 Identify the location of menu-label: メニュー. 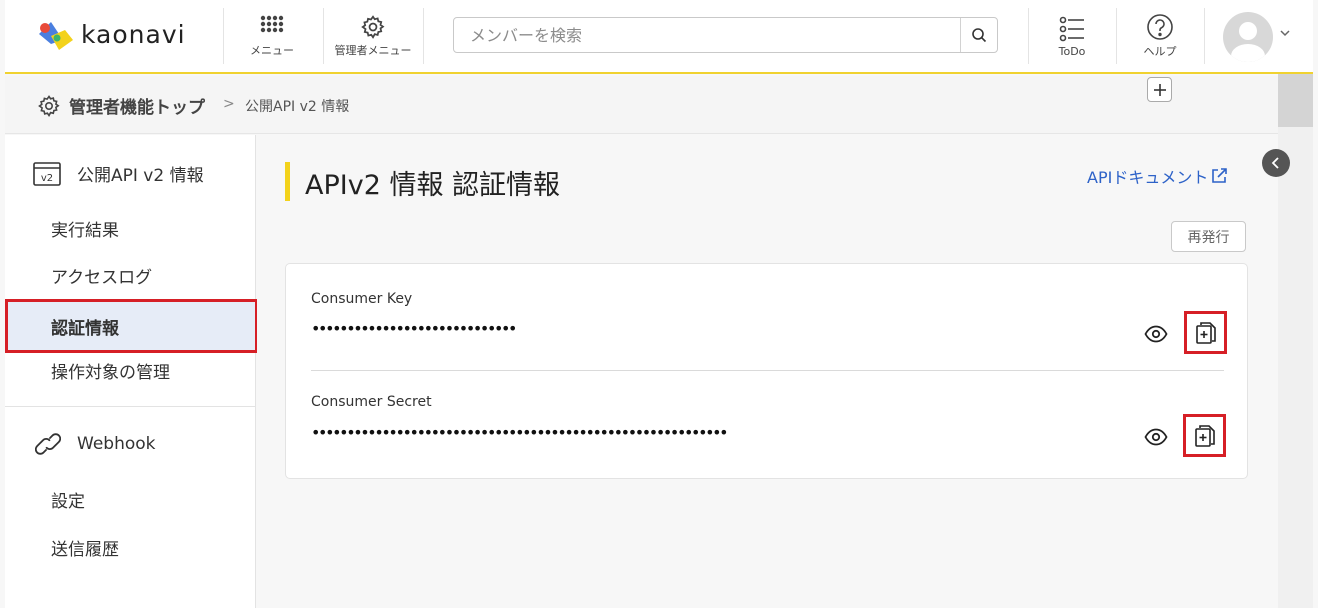
(272, 50).